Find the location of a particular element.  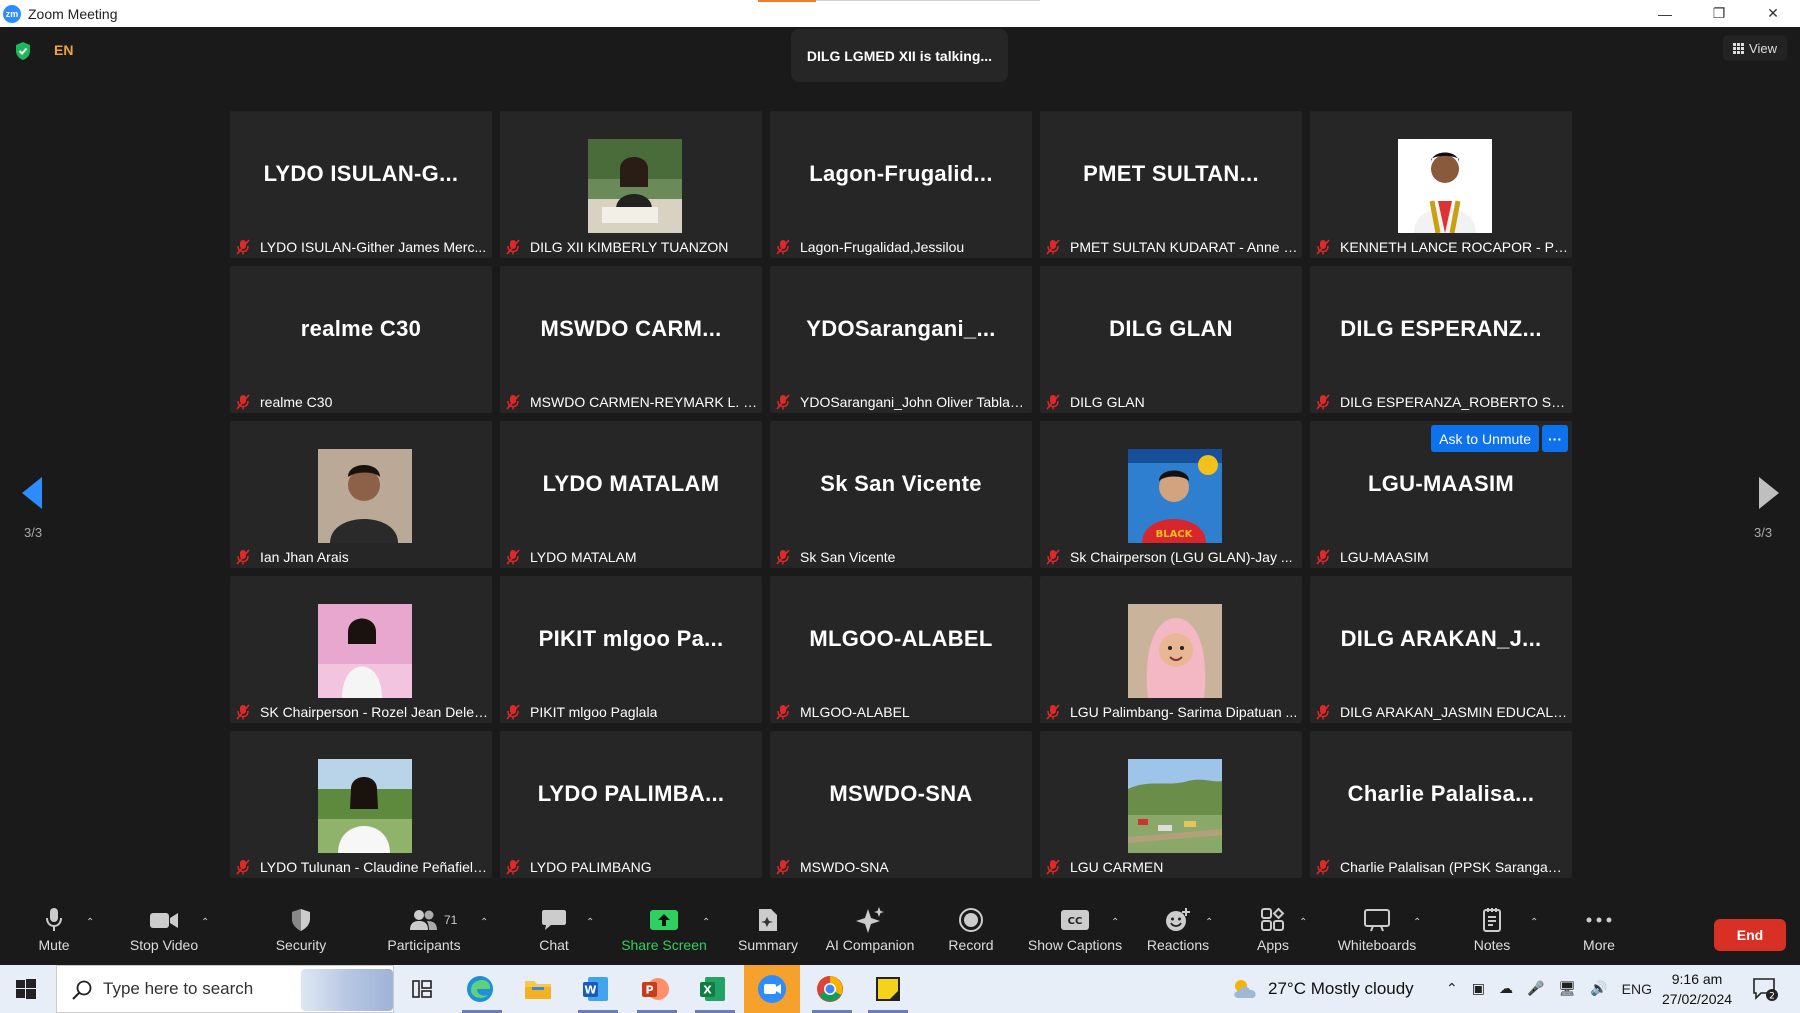

taskbar-clock: 9:16 am 27/02/2024 is located at coordinates (1697, 989).